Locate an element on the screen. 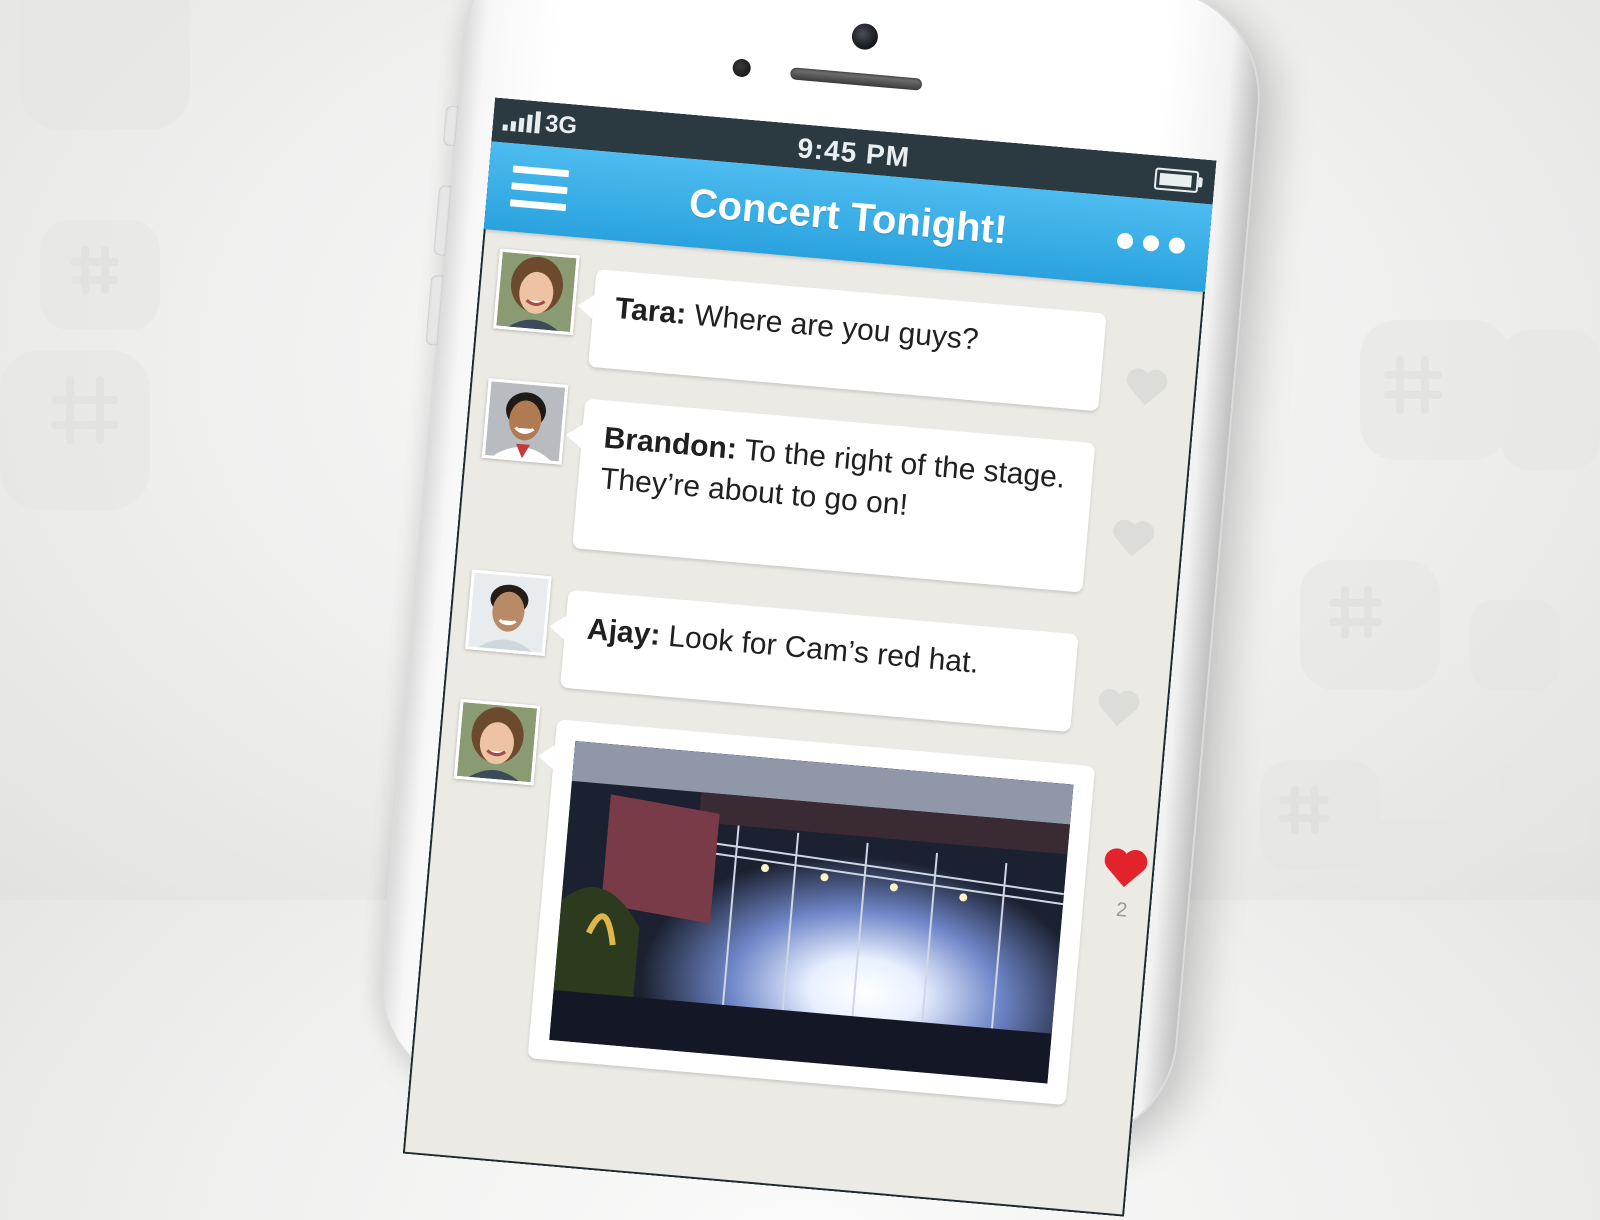 The height and width of the screenshot is (1220, 1600). like-count: 2 is located at coordinates (1122, 910).